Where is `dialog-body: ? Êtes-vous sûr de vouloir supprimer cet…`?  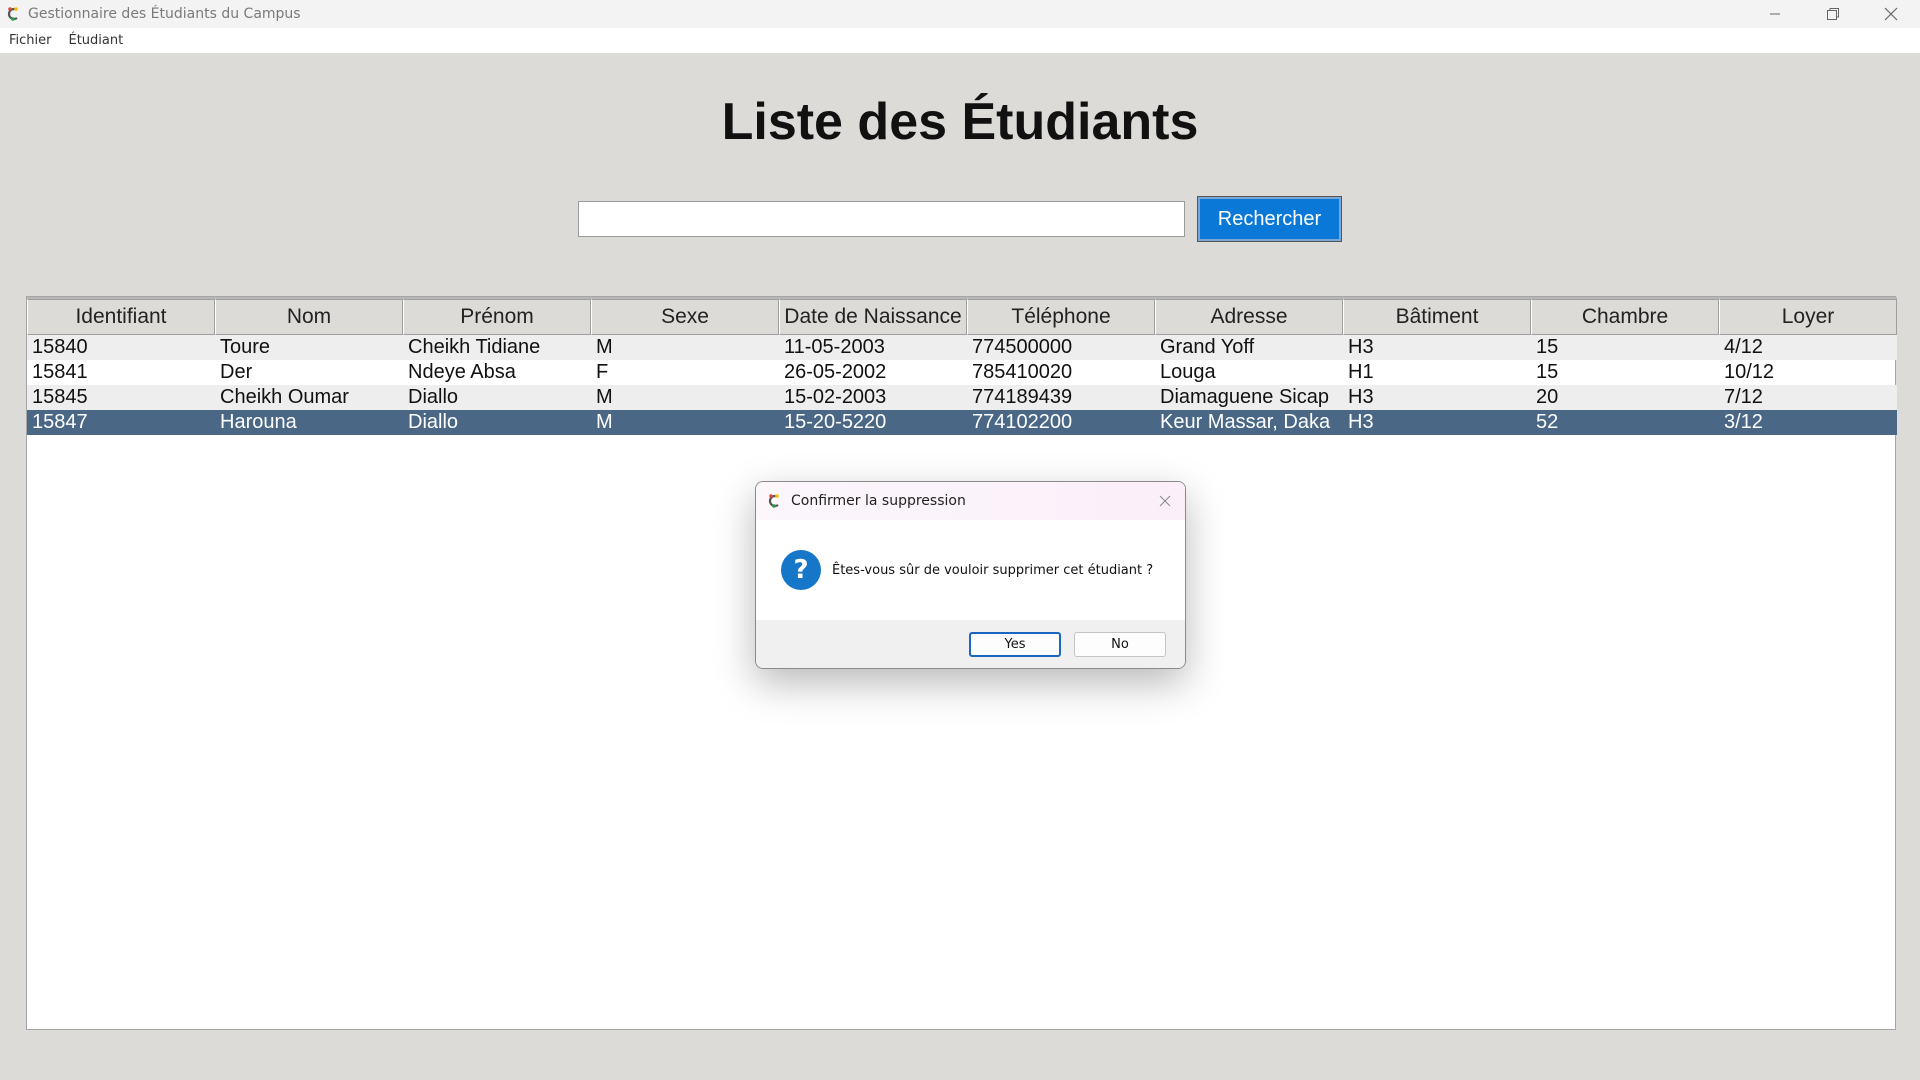
dialog-body: ? Êtes-vous sûr de vouloir supprimer cet… is located at coordinates (970, 570).